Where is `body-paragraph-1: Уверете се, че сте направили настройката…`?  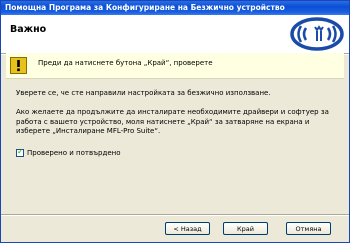
body-paragraph-1: Уверете се, че сте направили настройката… is located at coordinates (143, 93).